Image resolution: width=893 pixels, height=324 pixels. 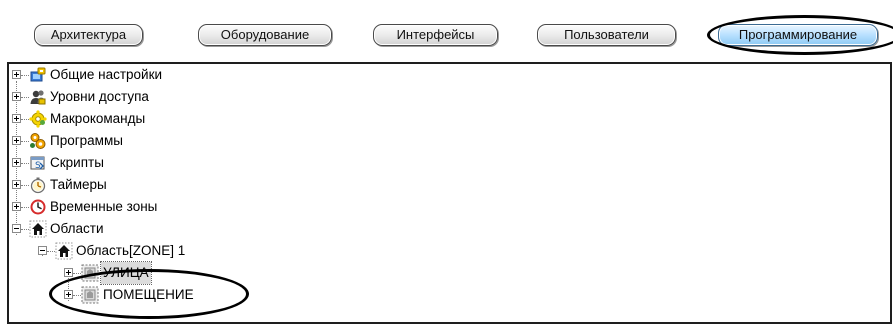 I want to click on timer-icon, so click(x=38, y=185).